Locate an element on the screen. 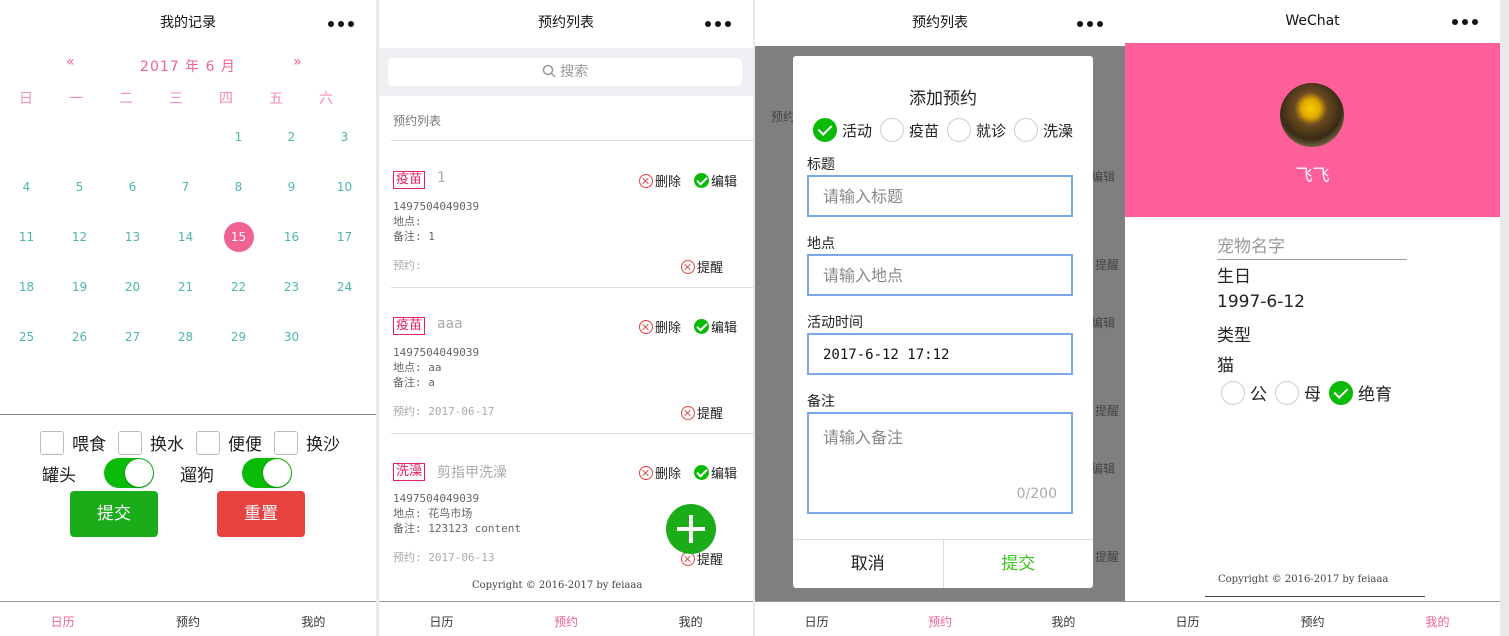 This screenshot has height=636, width=1509. calendar-day: 25 is located at coordinates (26, 337).